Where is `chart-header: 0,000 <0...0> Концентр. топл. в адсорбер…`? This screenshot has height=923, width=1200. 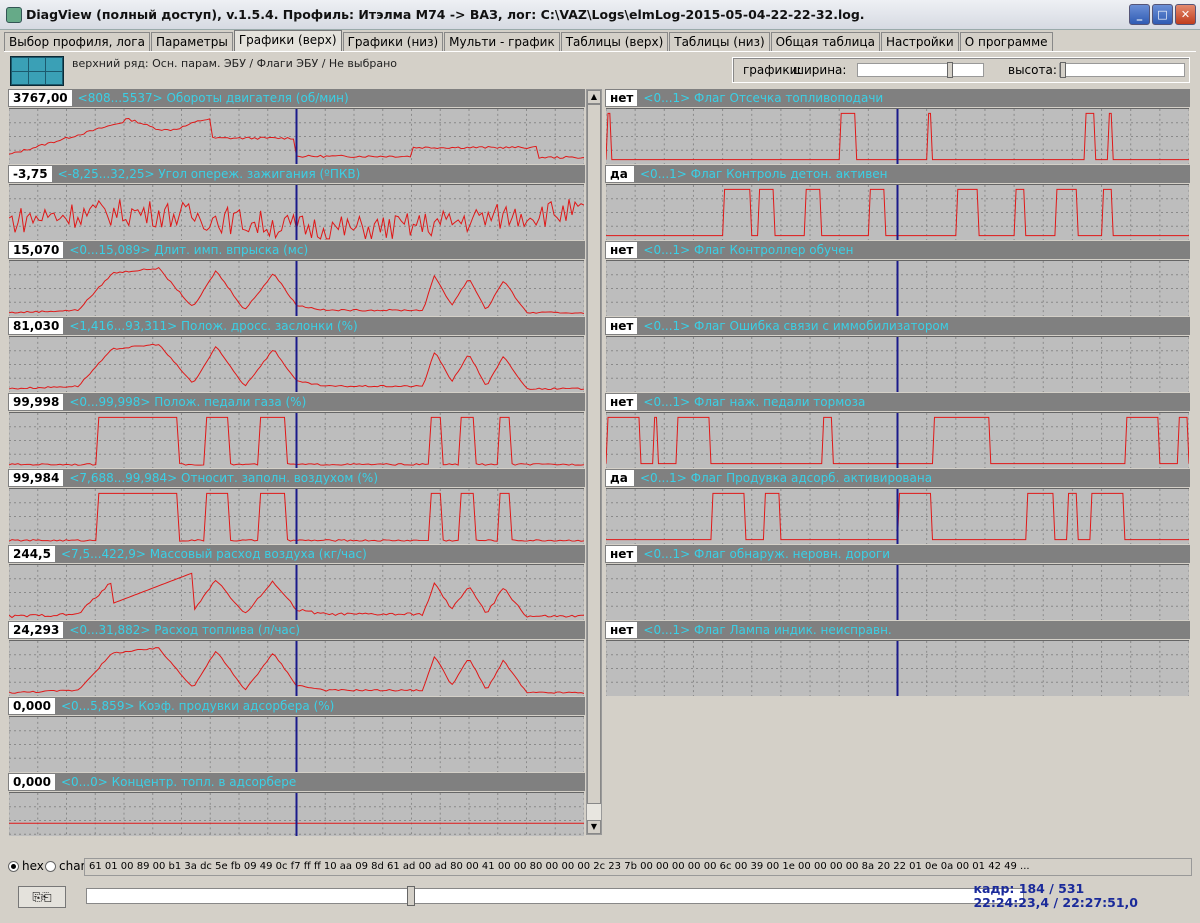 chart-header: 0,000 <0...0> Концентр. топл. в адсорбер… is located at coordinates (296, 782).